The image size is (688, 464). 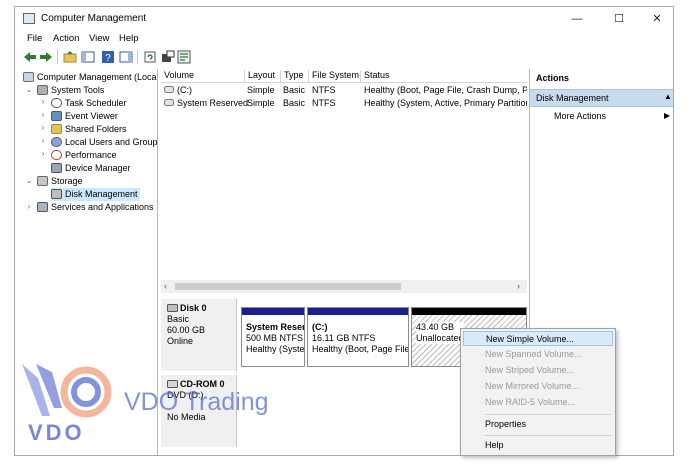 I want to click on tree-item-event-viewer: Event Viewer, so click(x=84, y=116).